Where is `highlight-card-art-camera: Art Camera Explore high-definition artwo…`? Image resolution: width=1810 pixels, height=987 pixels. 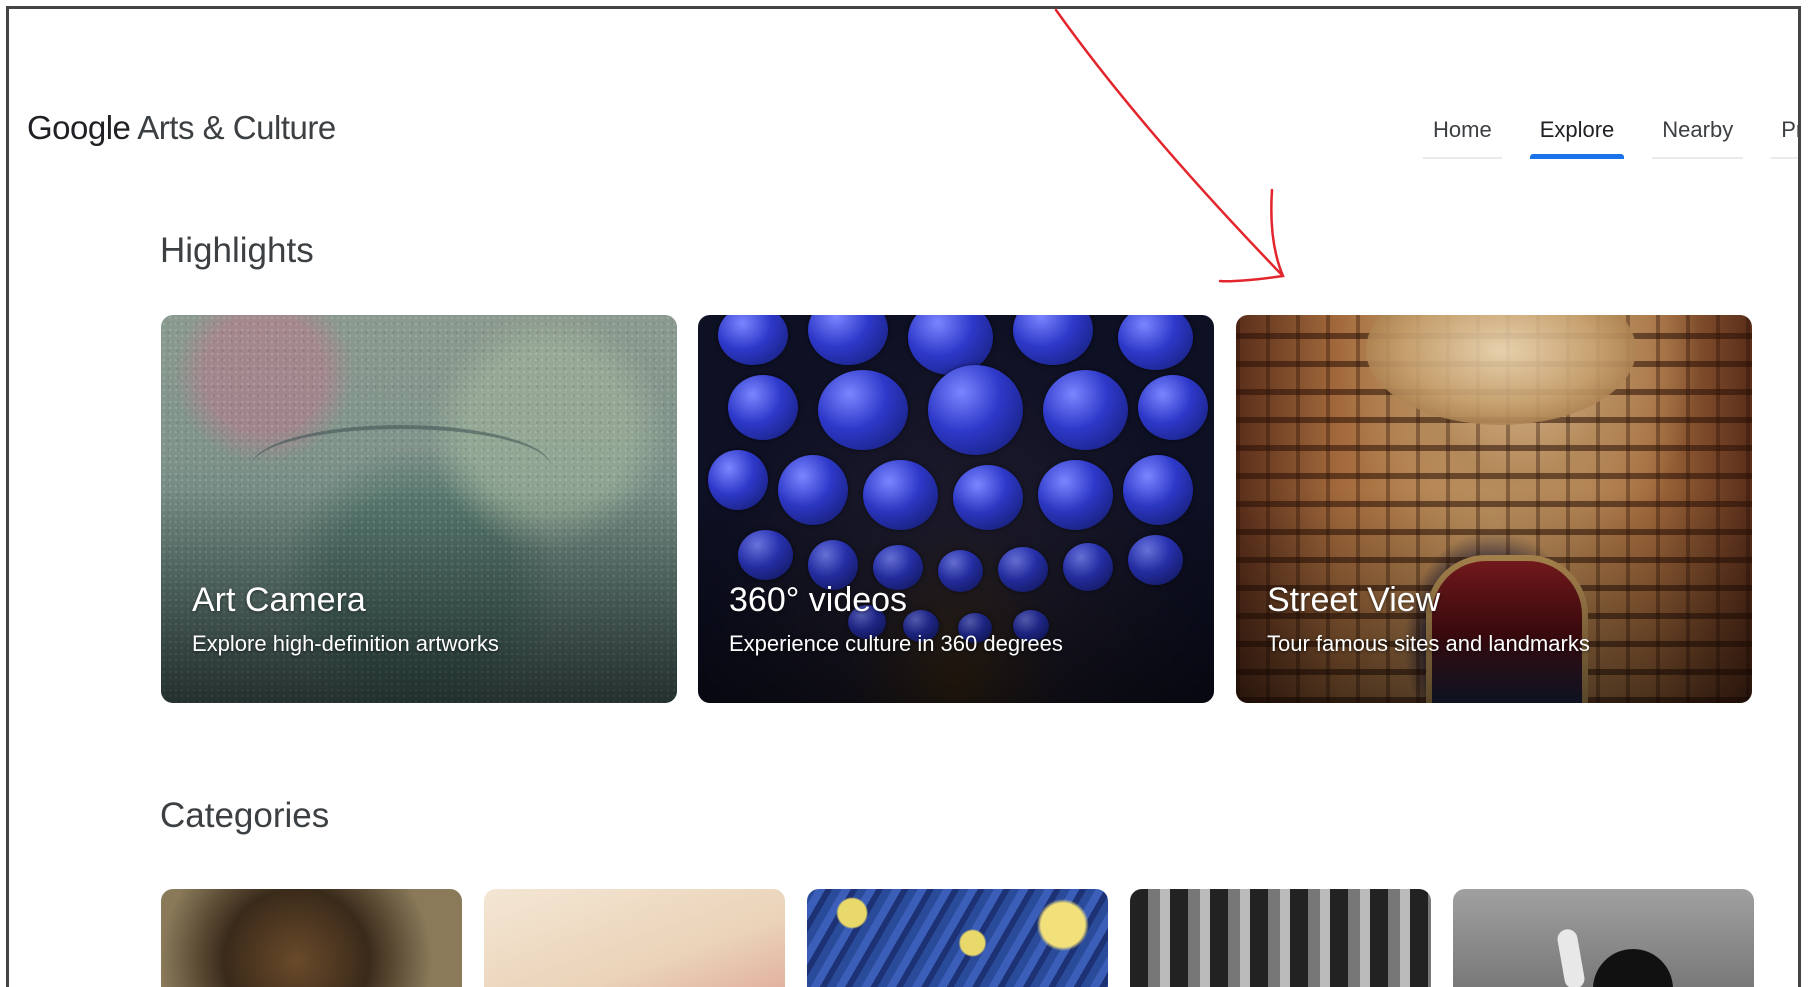
highlight-card-art-camera: Art Camera Explore high-definition artwo… is located at coordinates (419, 509).